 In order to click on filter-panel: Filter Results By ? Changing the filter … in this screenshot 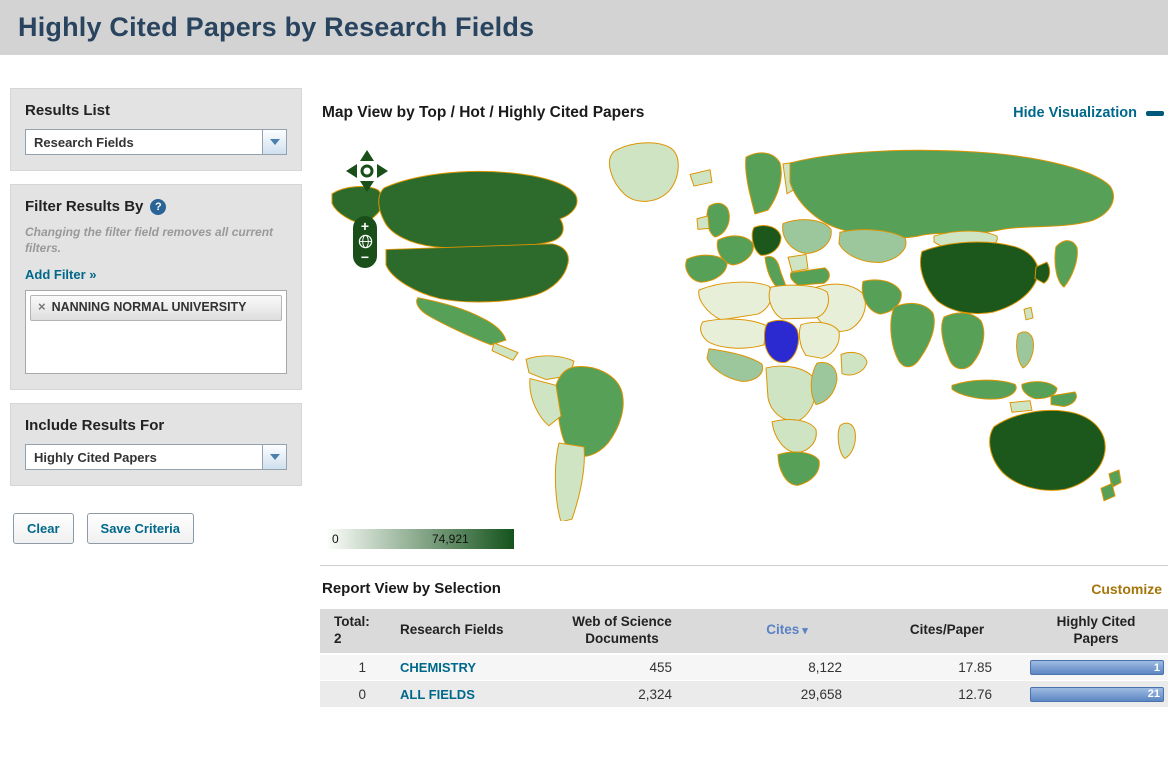, I will do `click(156, 287)`.